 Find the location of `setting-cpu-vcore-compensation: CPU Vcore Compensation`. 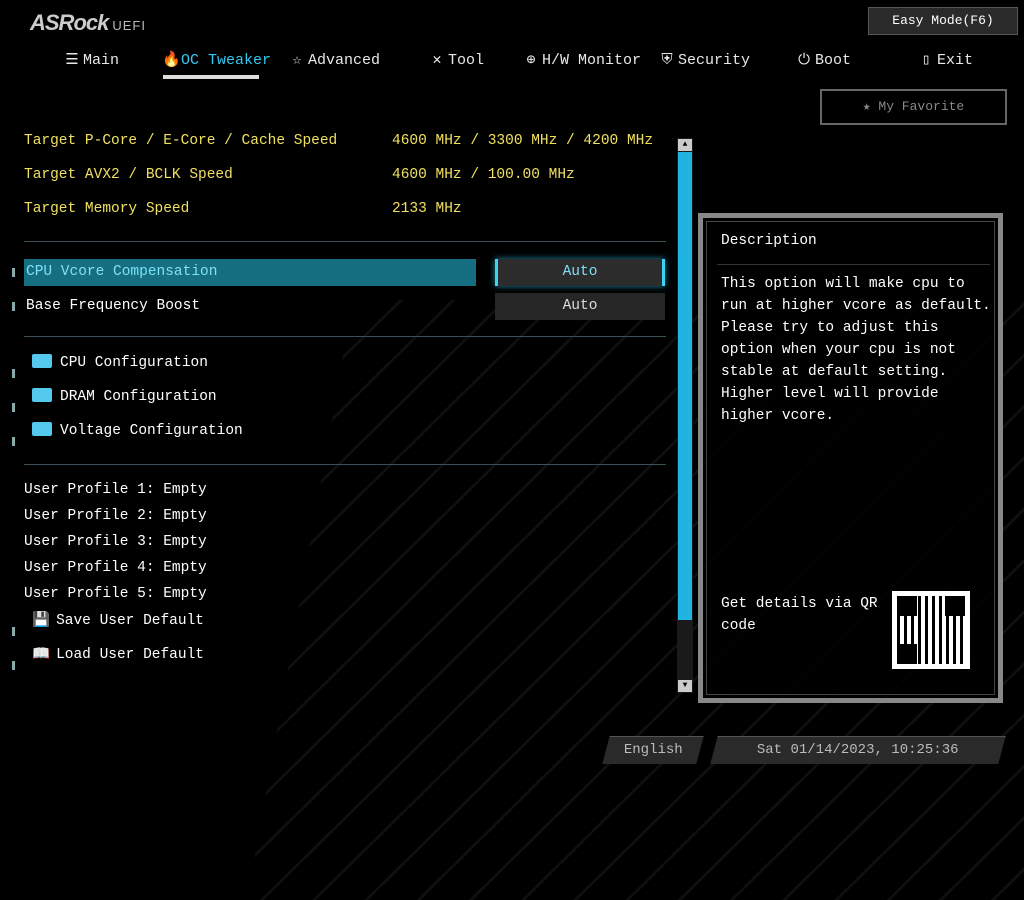

setting-cpu-vcore-compensation: CPU Vcore Compensation is located at coordinates (121, 272).